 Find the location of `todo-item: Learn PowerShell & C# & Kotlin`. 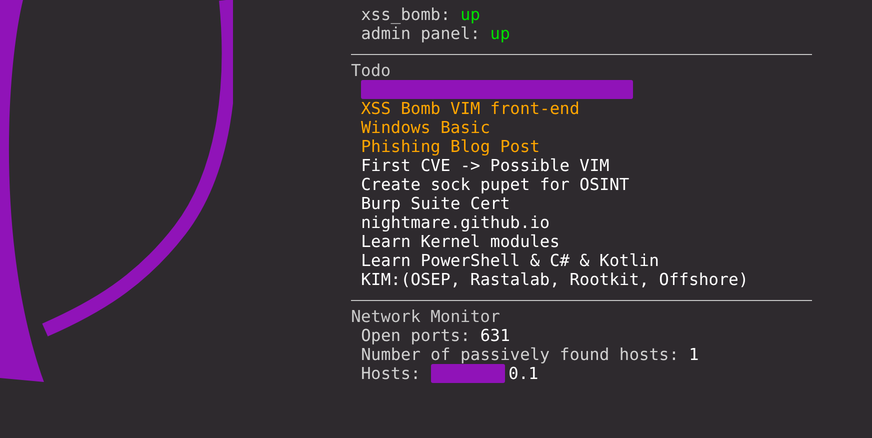

todo-item: Learn PowerShell & C# & Kotlin is located at coordinates (510, 260).